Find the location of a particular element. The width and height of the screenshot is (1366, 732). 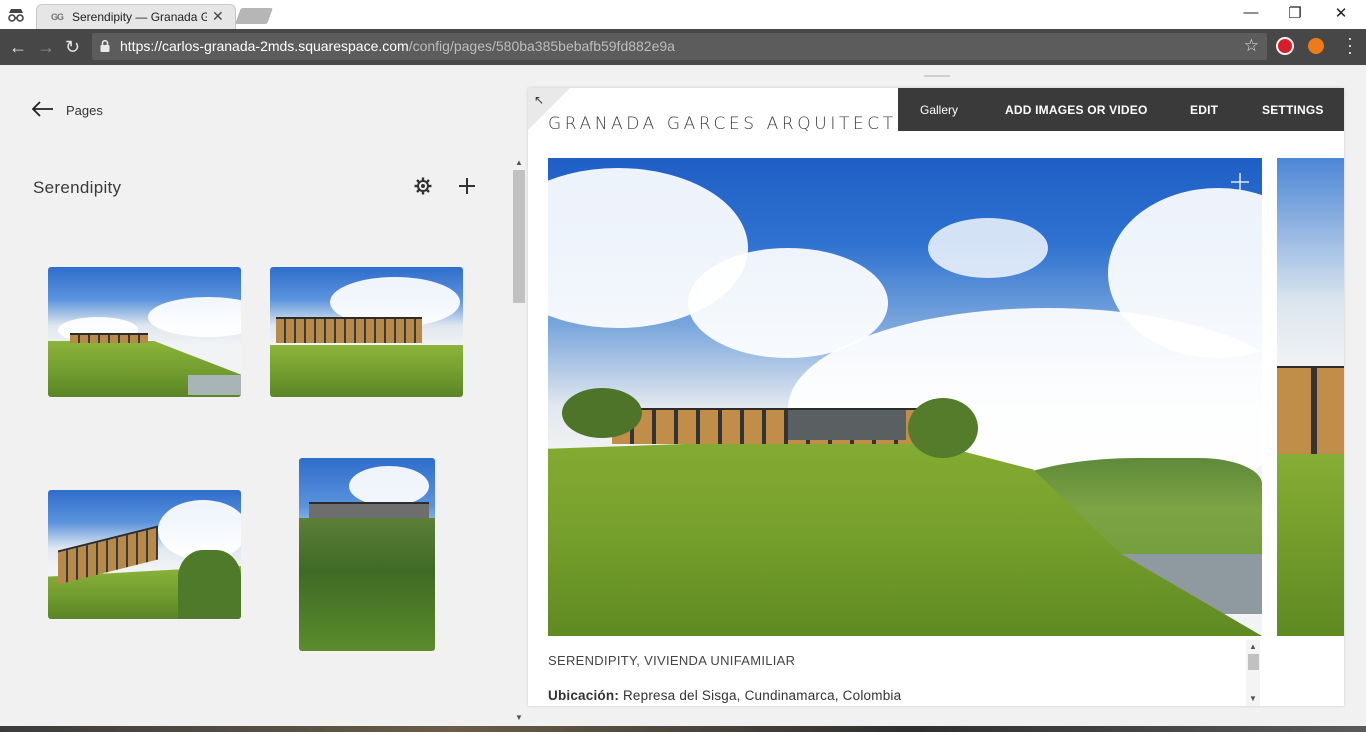

url-path: /config/pages/580ba385bebafb59fd882e9a is located at coordinates (541, 46).